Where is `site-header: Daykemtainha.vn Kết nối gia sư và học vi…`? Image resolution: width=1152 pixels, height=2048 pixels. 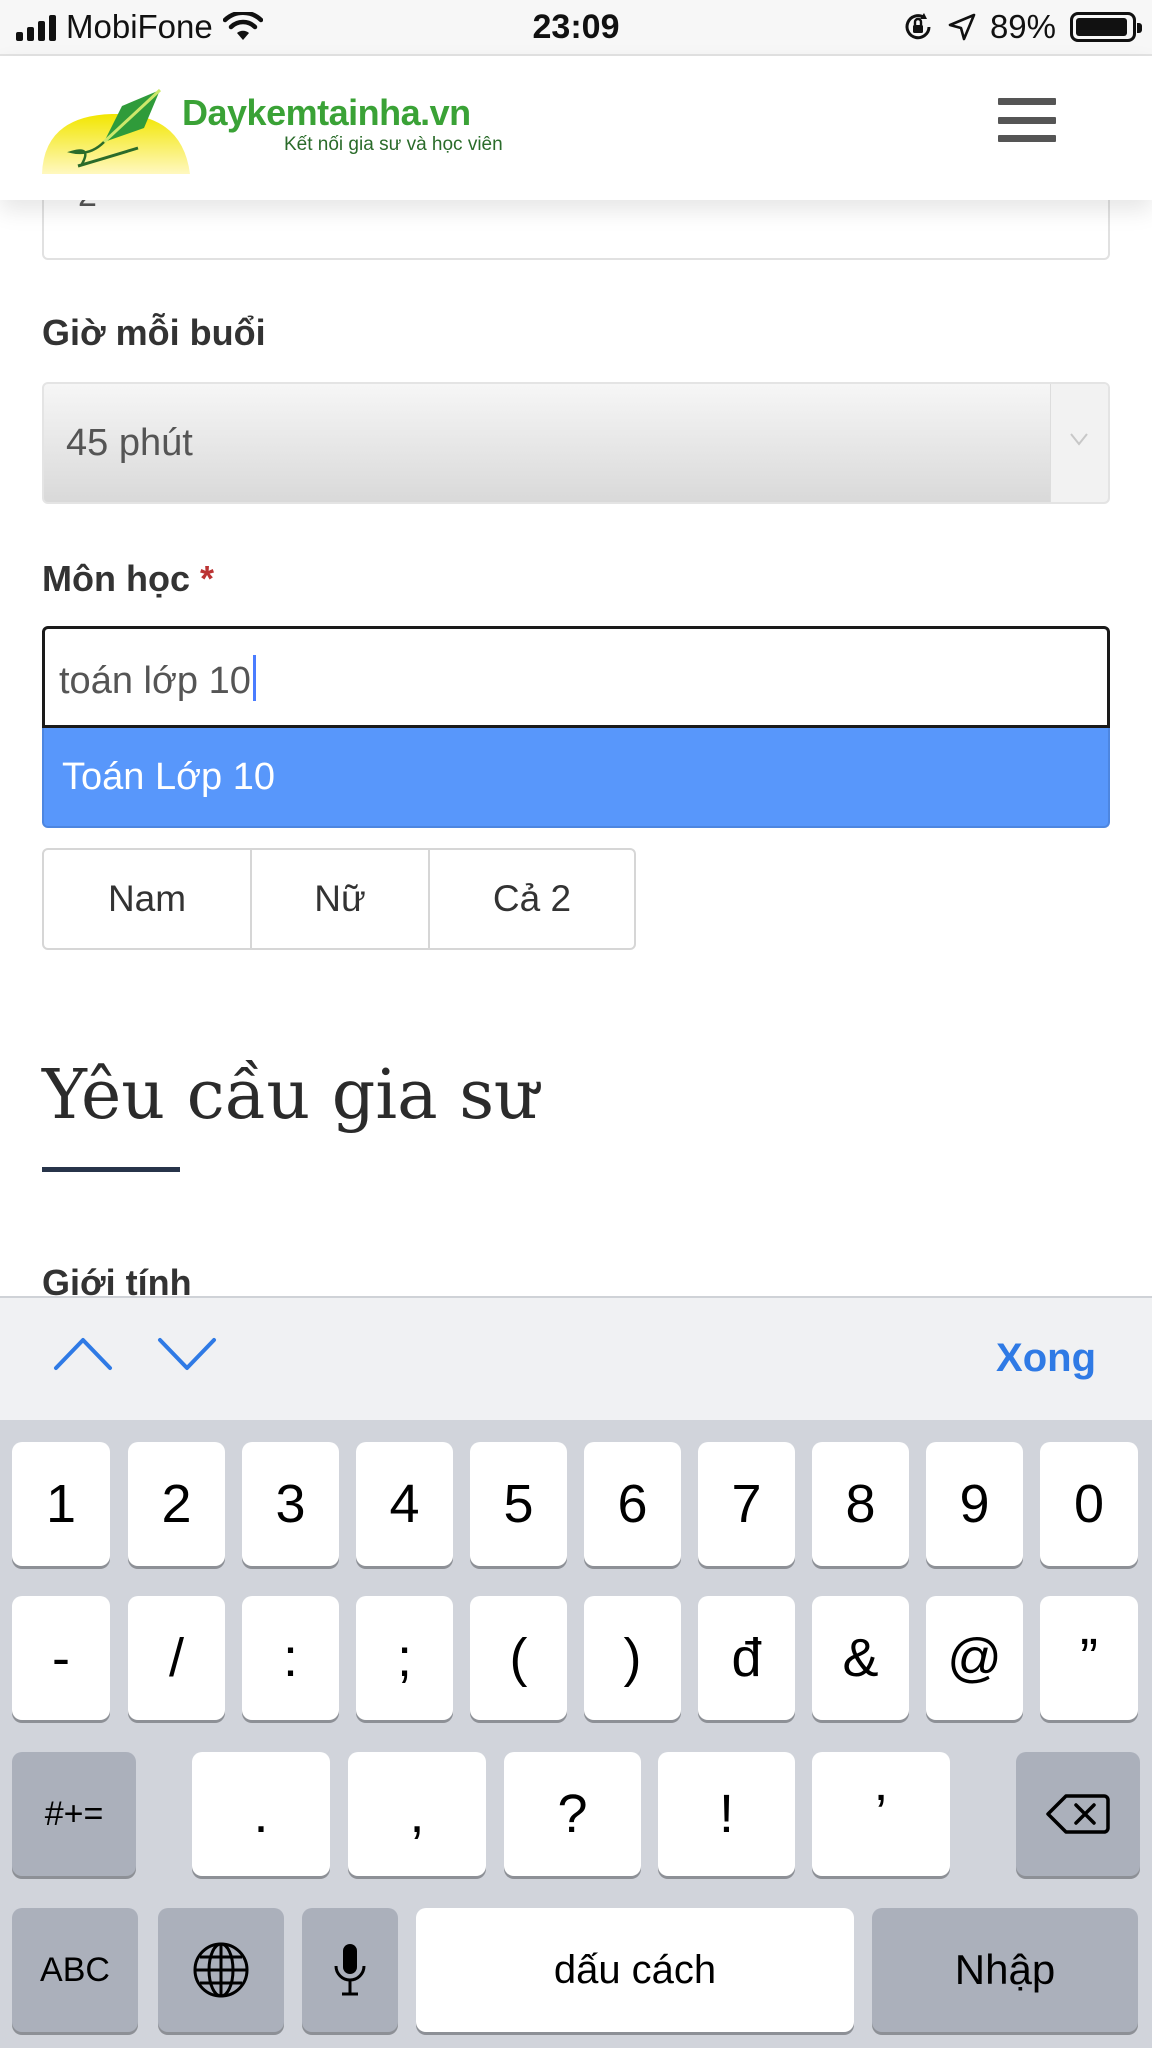
site-header: Daykemtainha.vn Kết nối gia sư và học vi… is located at coordinates (576, 128).